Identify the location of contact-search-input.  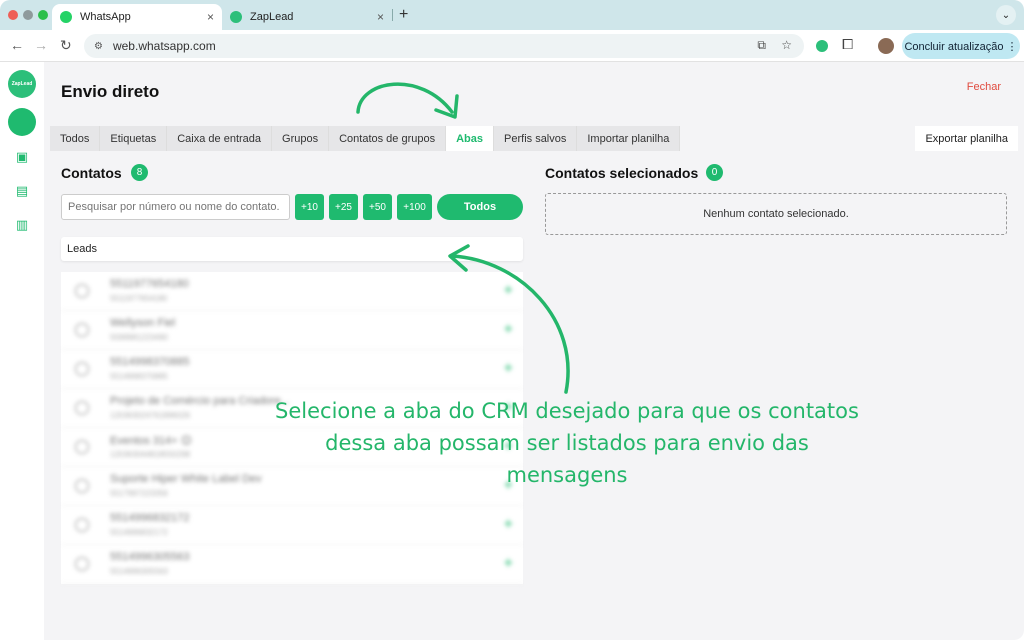
(175, 207).